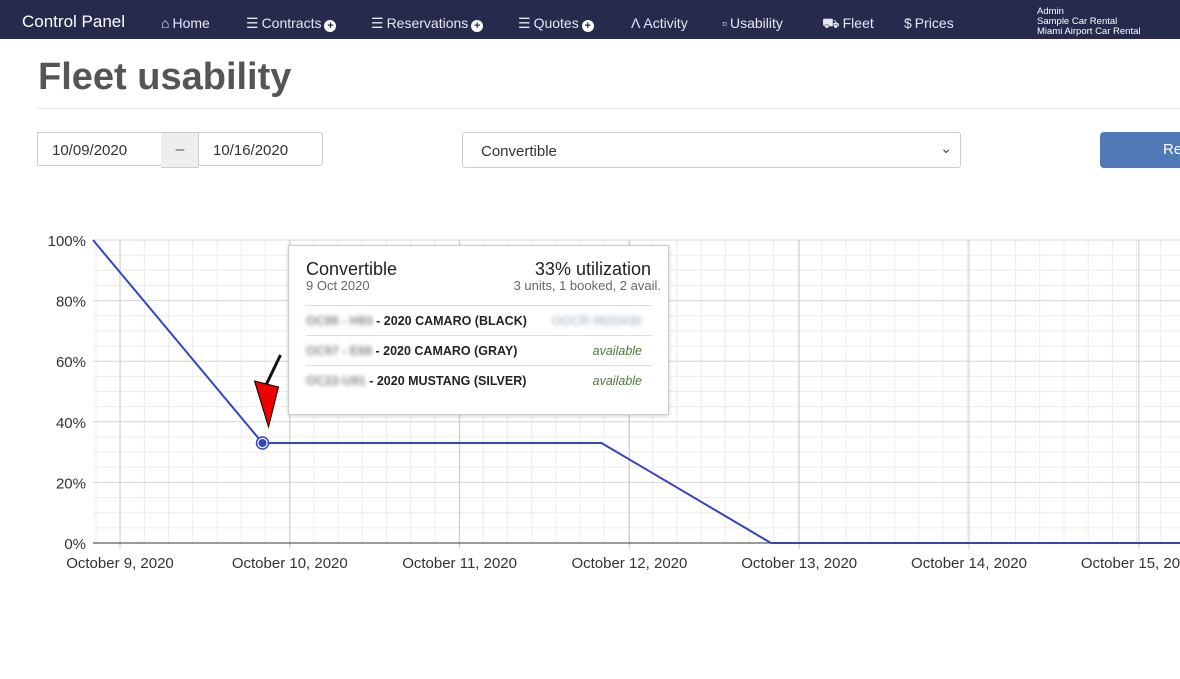 This screenshot has width=1180, height=679. Describe the element at coordinates (352, 269) in the screenshot. I see `tooltip-title: Convertible` at that location.